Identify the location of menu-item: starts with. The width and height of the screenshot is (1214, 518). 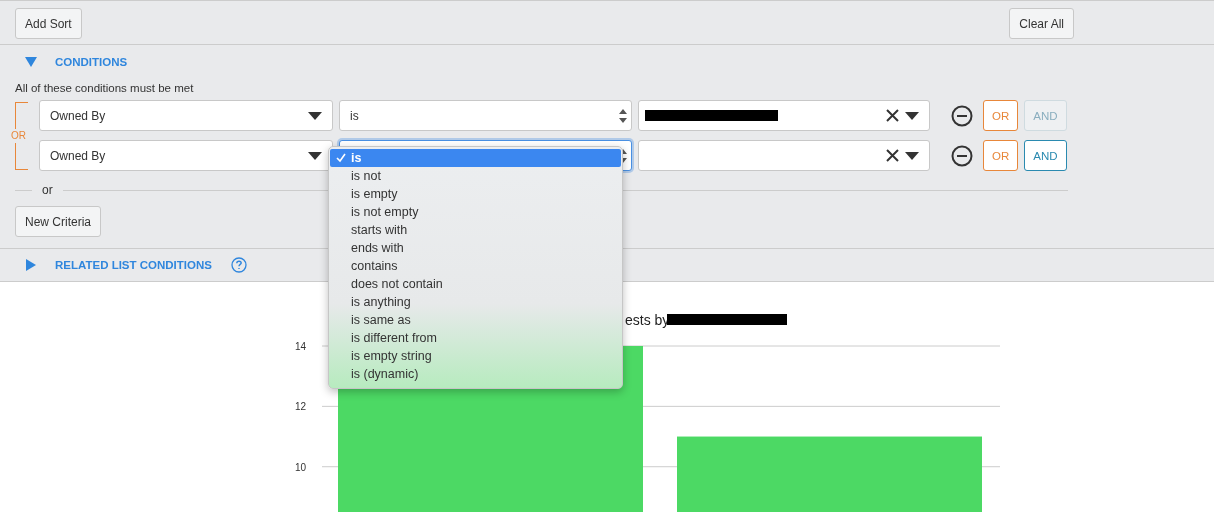
(475, 230).